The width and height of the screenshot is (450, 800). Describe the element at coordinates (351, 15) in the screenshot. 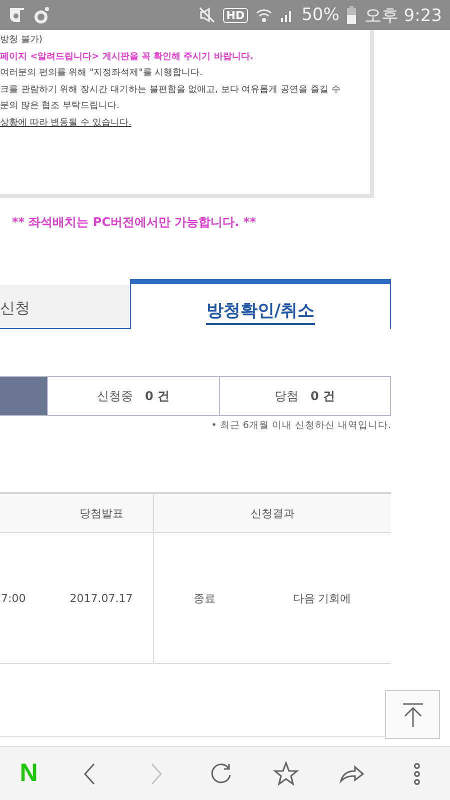

I see `battery-icon` at that location.